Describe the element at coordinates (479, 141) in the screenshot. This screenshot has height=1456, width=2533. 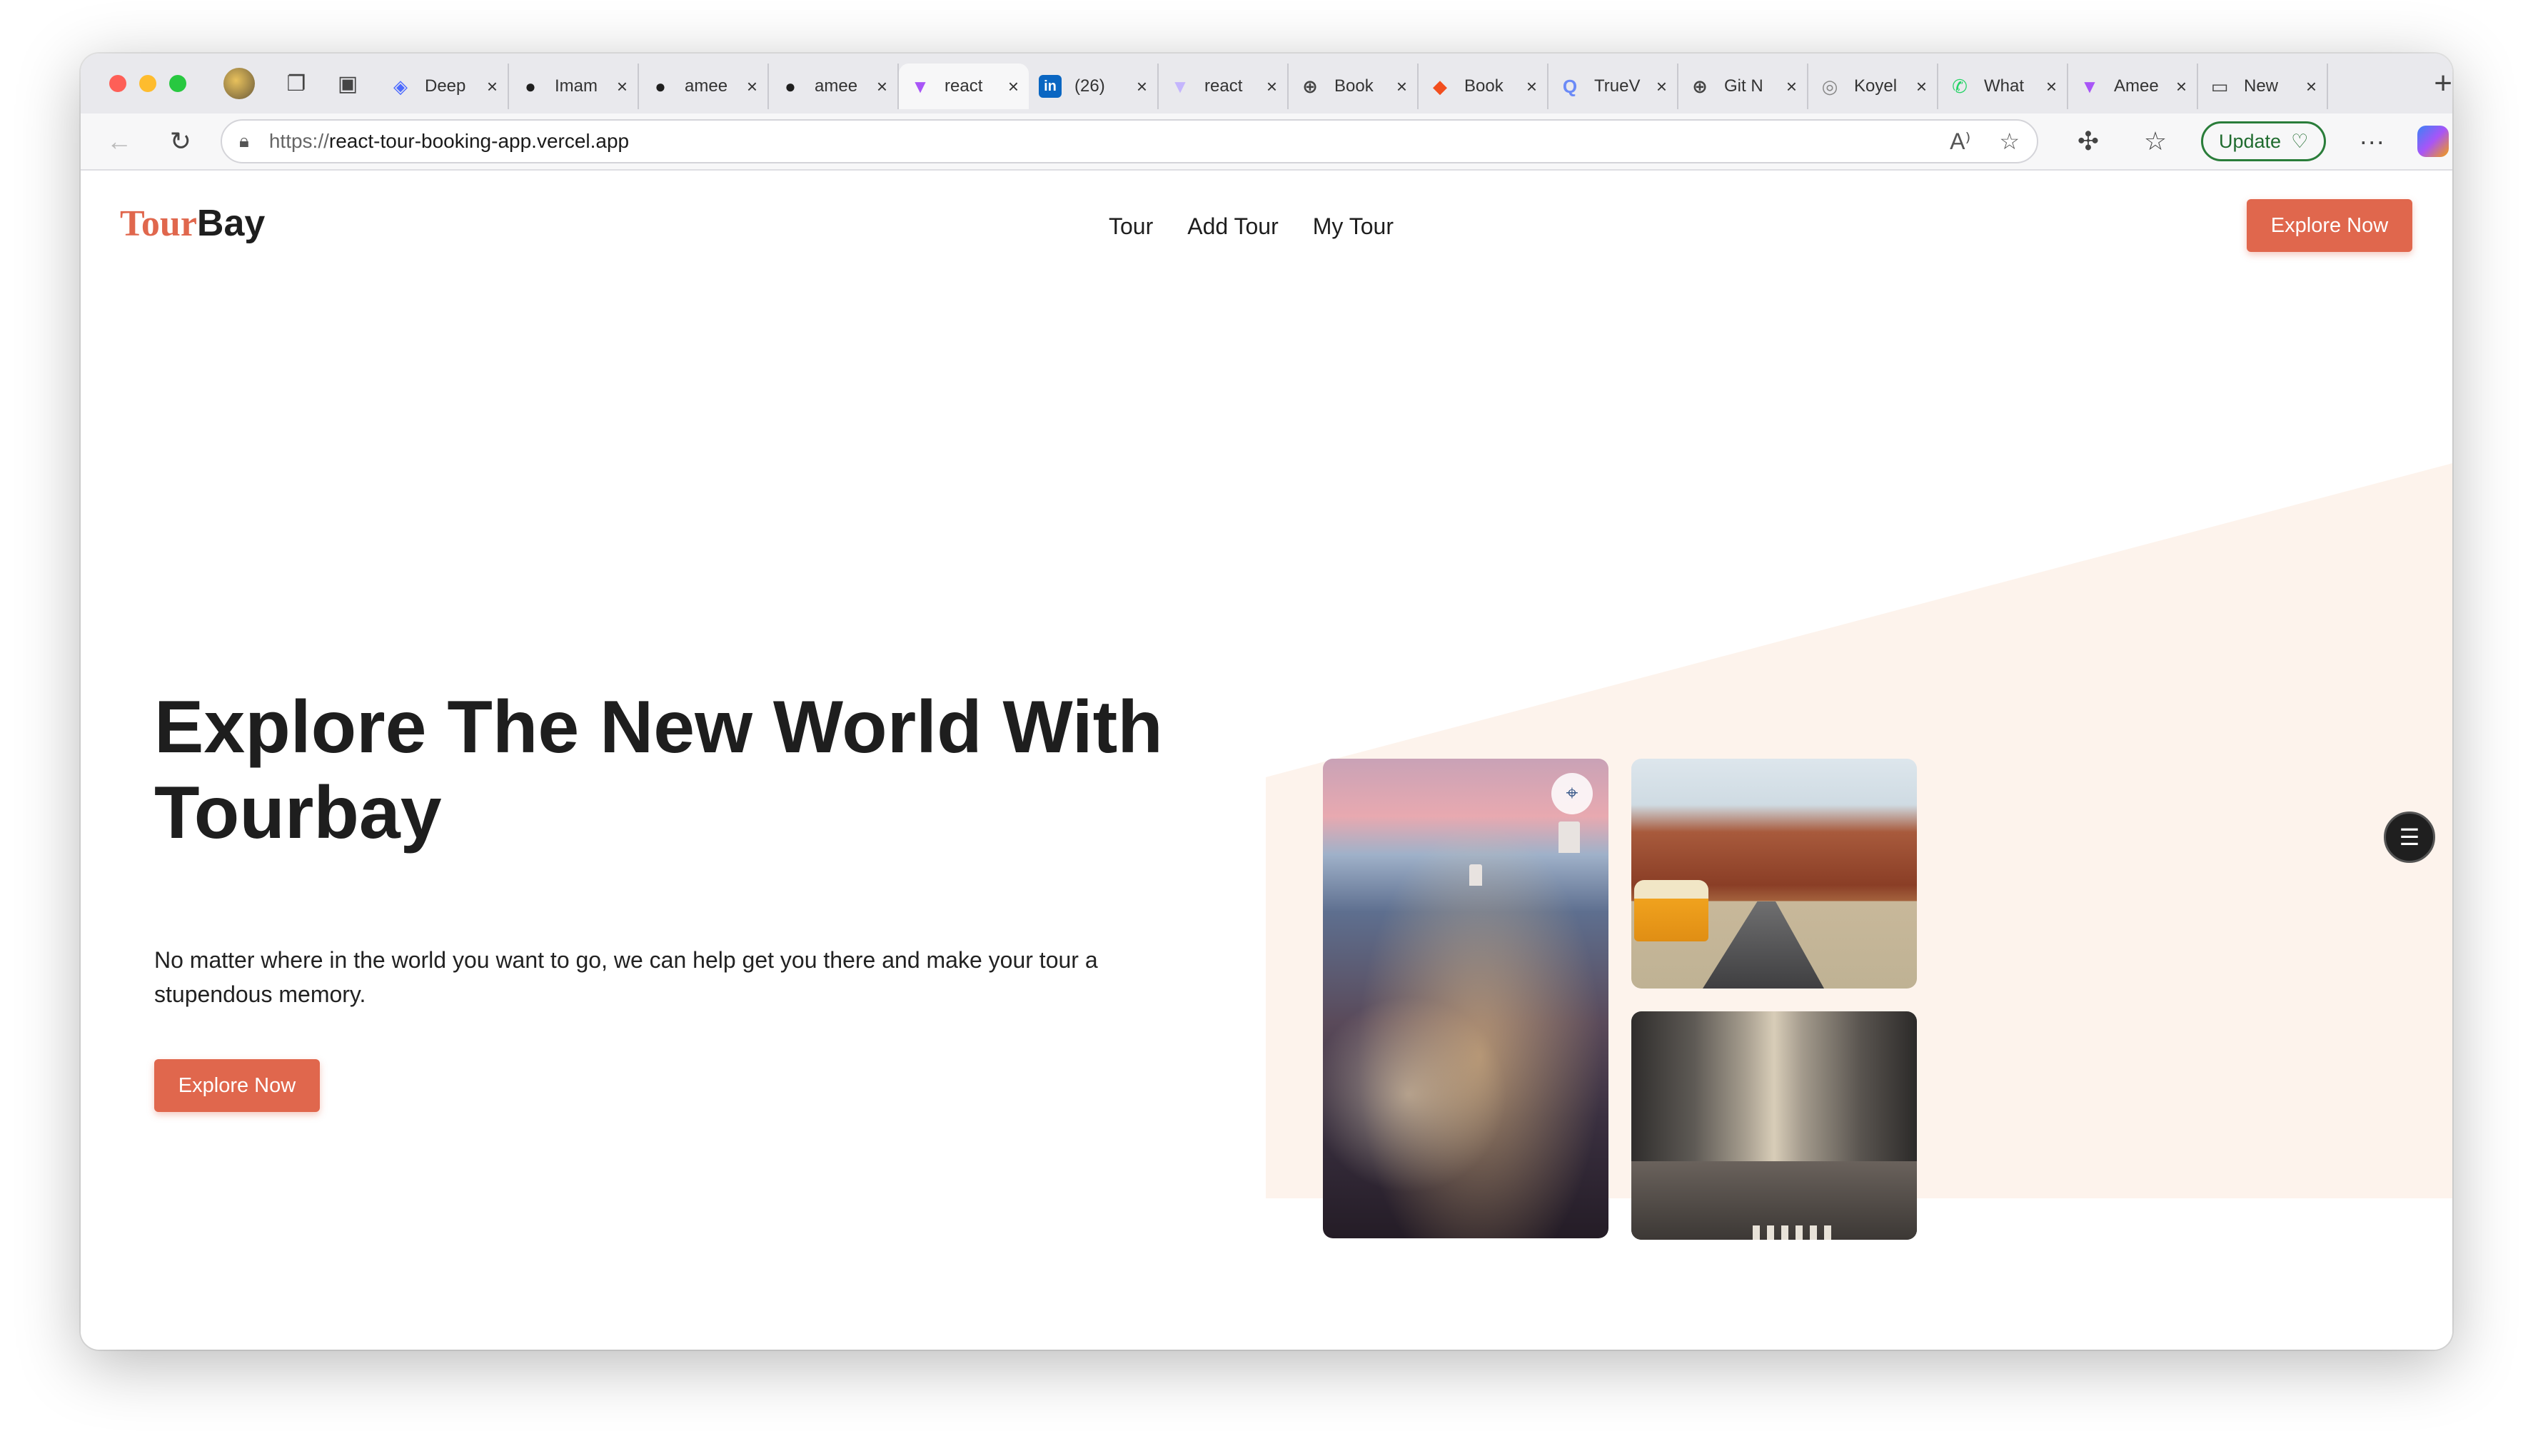
I see `url-host: react-tour-booking-app.vercel.app` at that location.